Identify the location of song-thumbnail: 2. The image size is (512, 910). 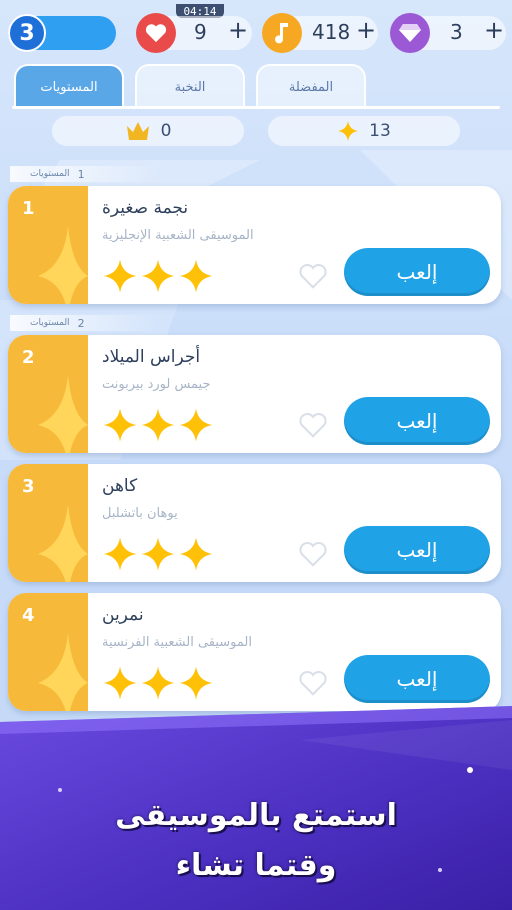
(48, 394).